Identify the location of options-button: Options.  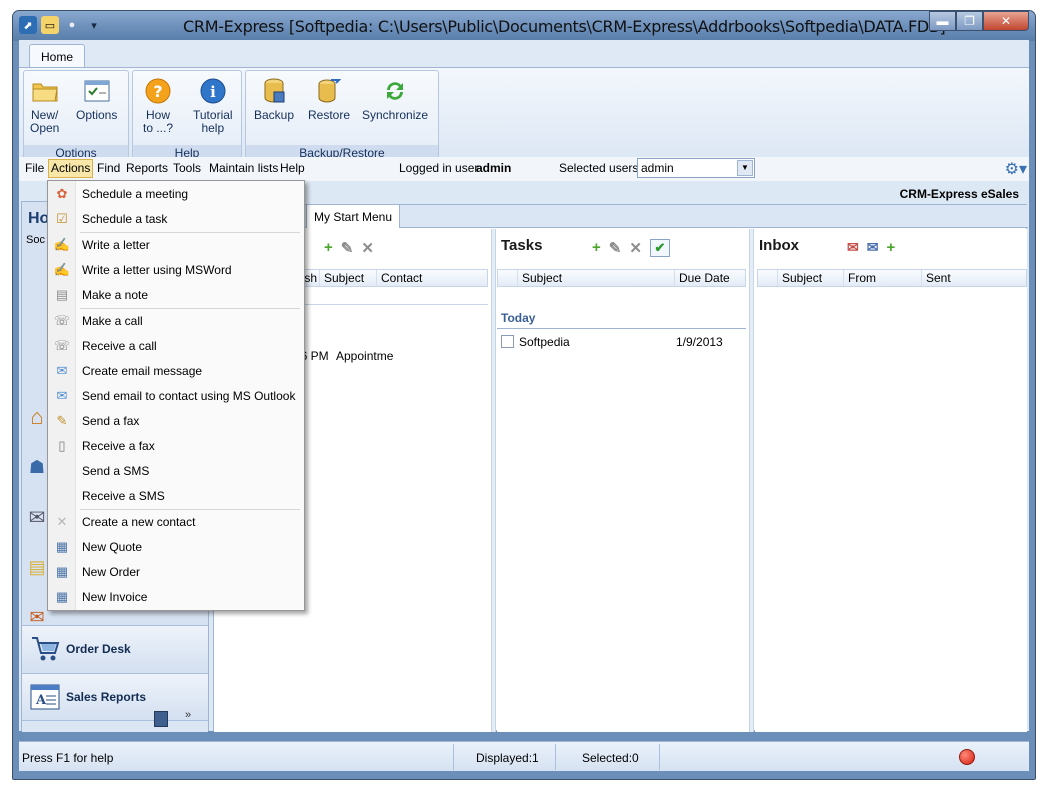
(96, 99).